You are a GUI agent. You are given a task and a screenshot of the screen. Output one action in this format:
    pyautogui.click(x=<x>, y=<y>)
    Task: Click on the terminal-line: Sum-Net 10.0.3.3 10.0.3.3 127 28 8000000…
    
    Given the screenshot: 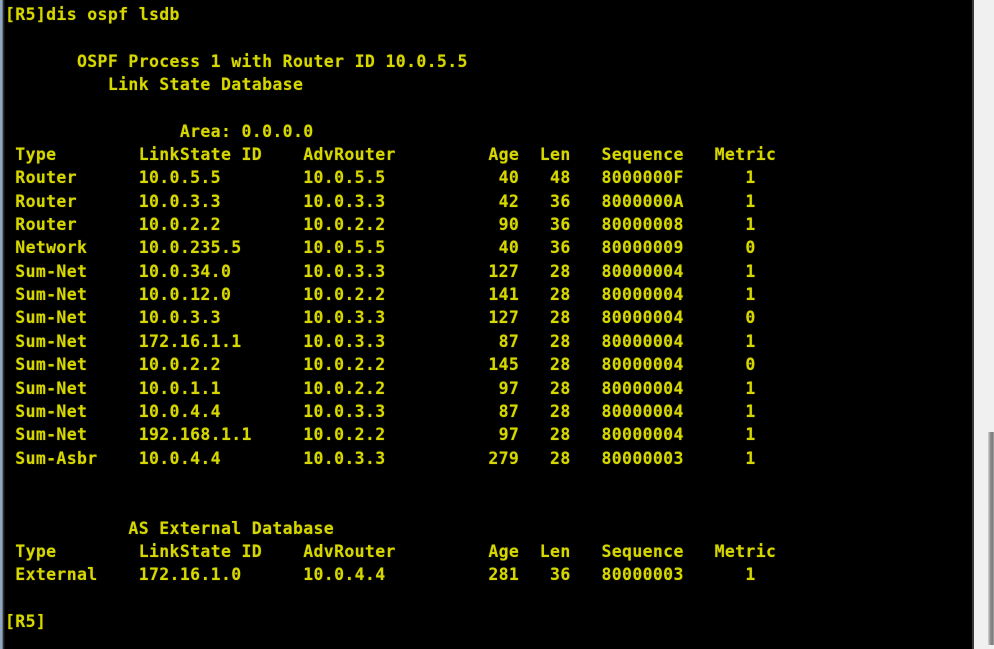 What is the action you would take?
    pyautogui.click(x=380, y=318)
    